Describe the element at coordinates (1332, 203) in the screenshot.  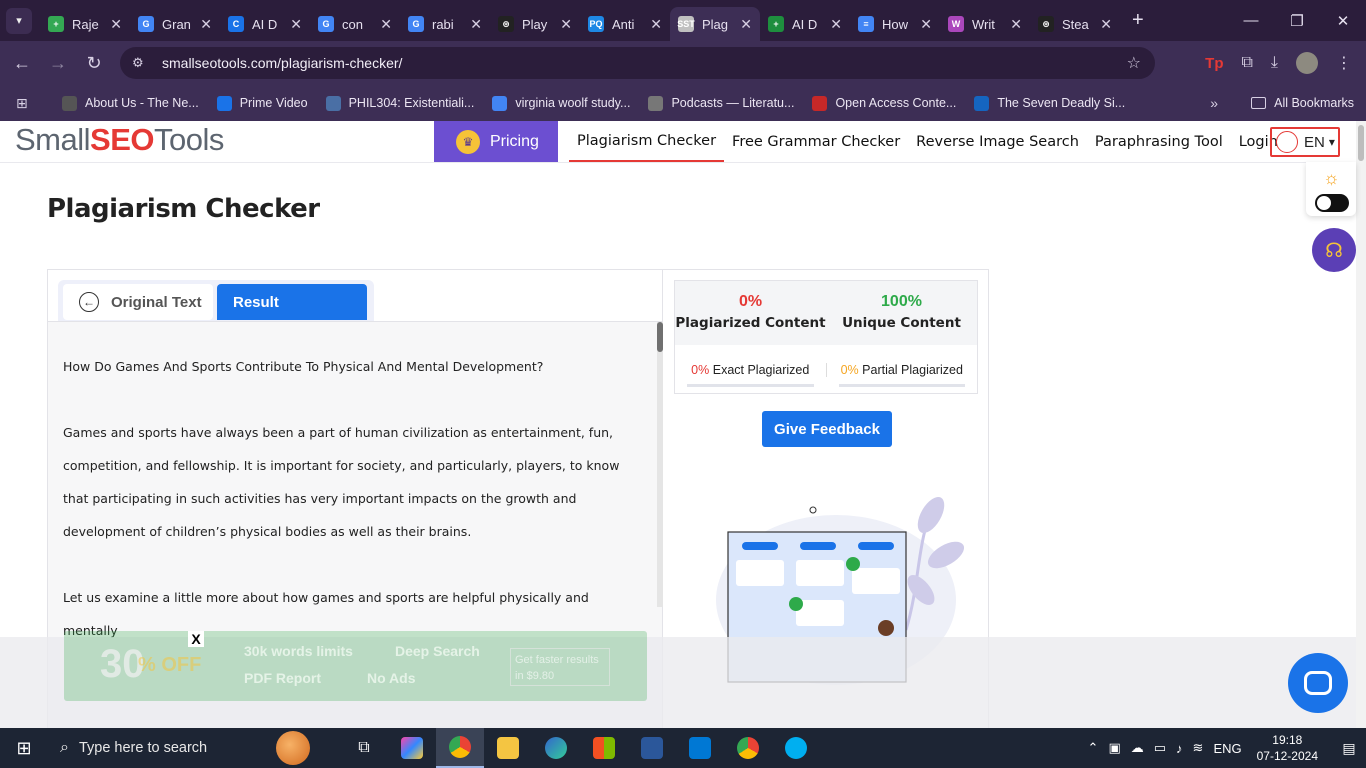
I see `dark-mode-switch` at that location.